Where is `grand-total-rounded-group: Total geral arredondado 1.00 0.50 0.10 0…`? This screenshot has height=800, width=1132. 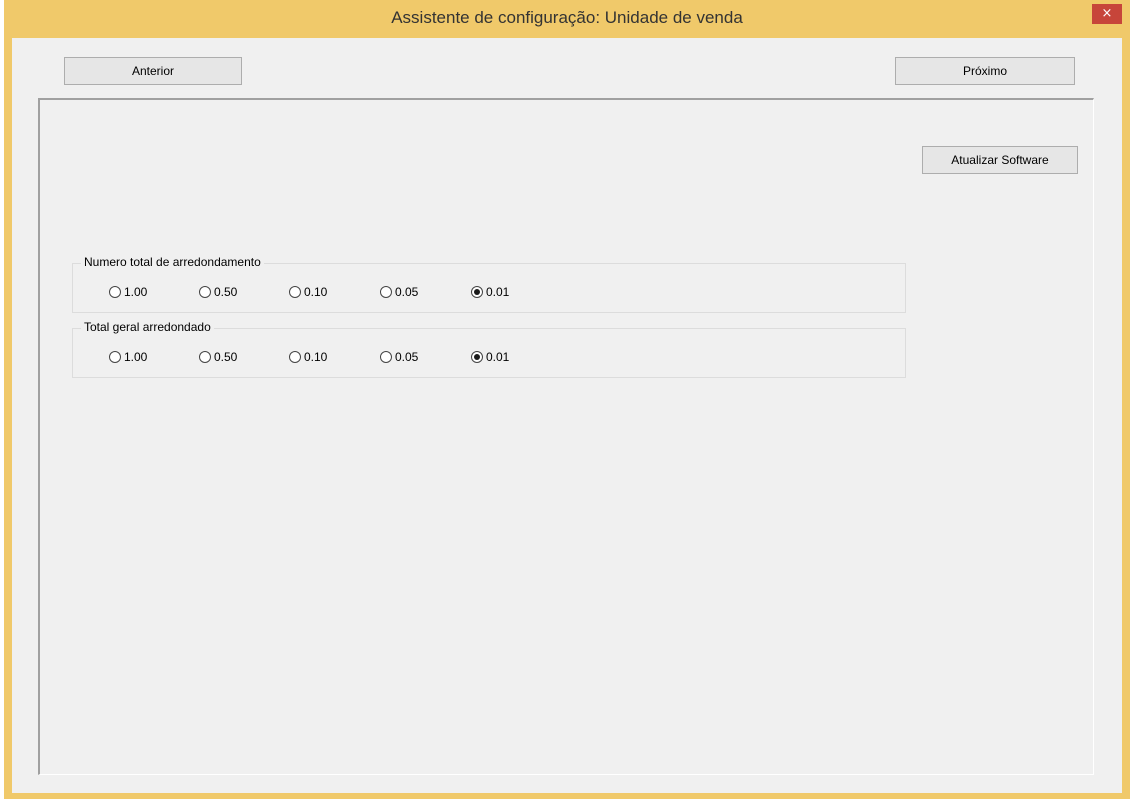 grand-total-rounded-group: Total geral arredondado 1.00 0.50 0.10 0… is located at coordinates (489, 349).